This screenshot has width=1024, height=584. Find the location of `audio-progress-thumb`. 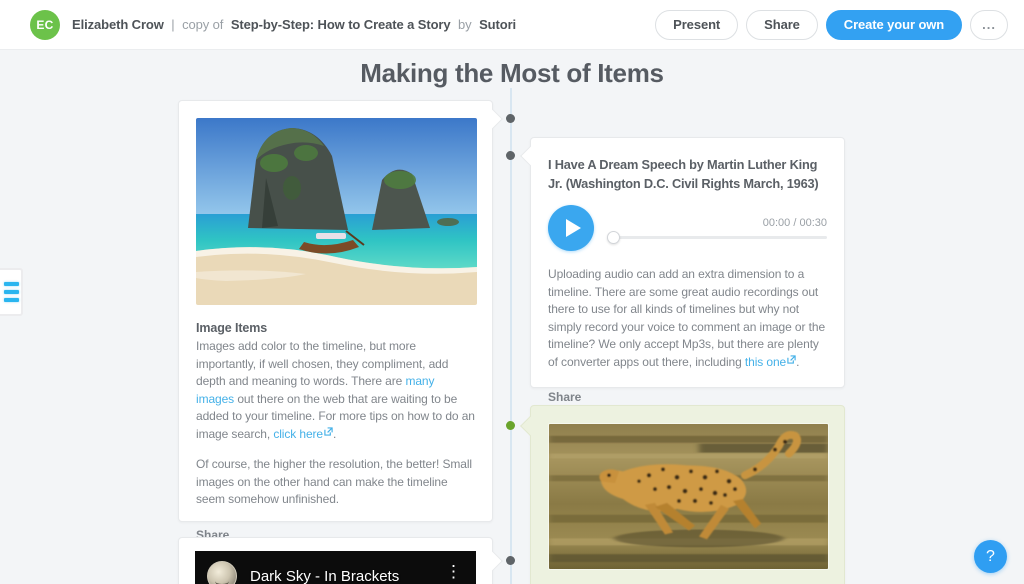

audio-progress-thumb is located at coordinates (613, 237).